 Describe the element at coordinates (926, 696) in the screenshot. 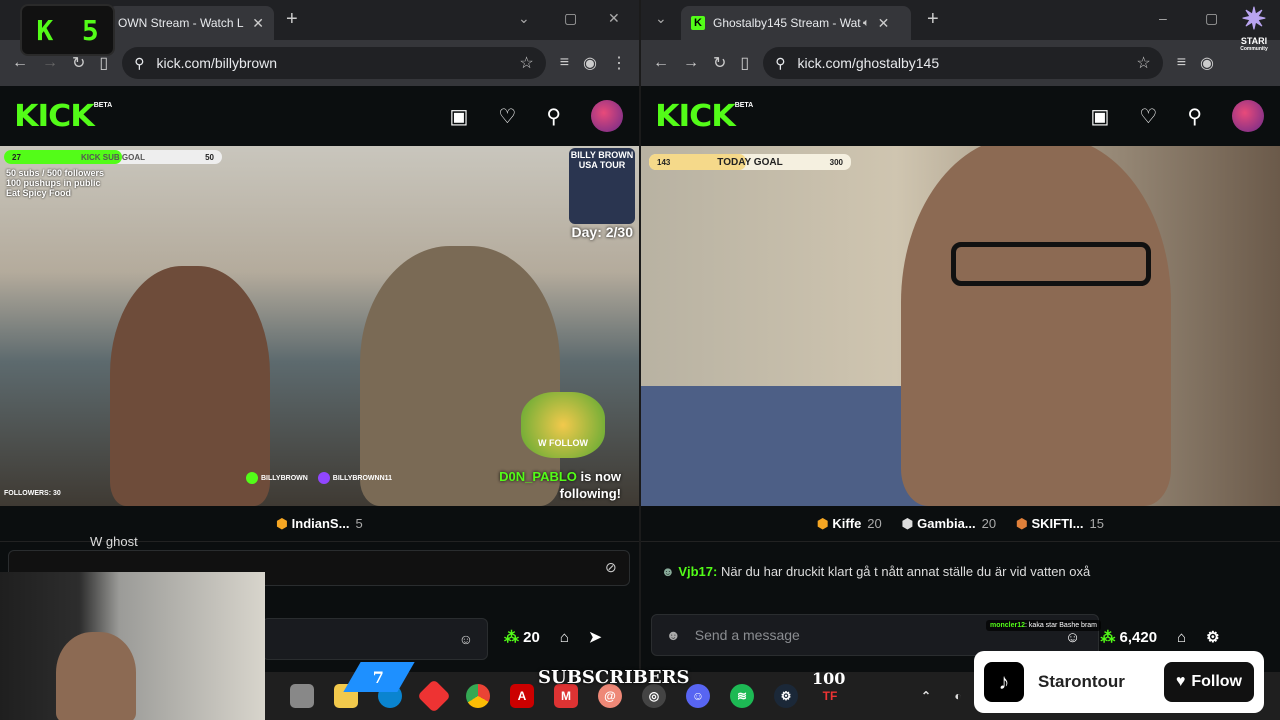

I see `tray-chevron-icon: ⌃` at that location.